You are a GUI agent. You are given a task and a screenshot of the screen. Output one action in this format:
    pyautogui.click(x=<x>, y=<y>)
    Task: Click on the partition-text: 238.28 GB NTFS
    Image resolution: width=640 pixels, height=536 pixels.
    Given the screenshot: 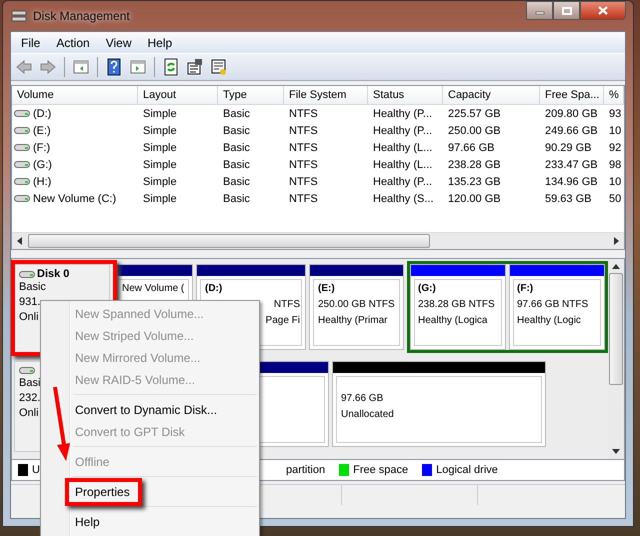 What is the action you would take?
    pyautogui.click(x=457, y=305)
    